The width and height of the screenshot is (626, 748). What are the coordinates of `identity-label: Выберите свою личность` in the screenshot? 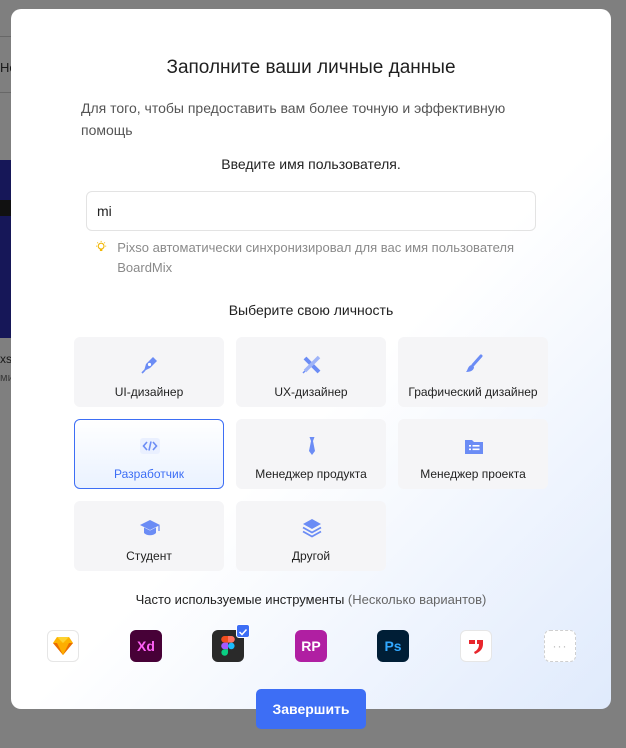 It's located at (311, 310).